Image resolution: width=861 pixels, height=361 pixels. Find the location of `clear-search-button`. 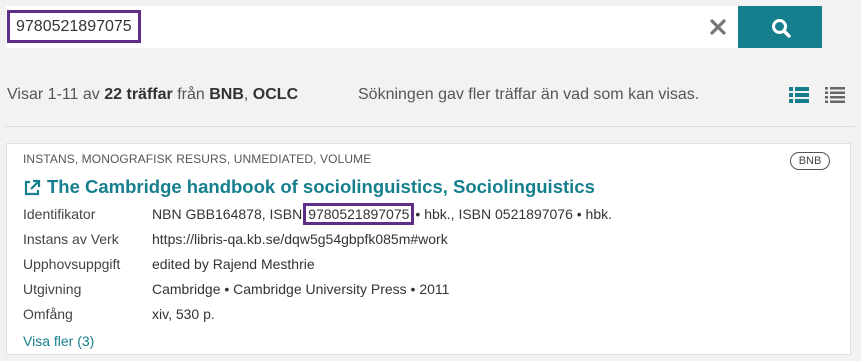

clear-search-button is located at coordinates (718, 27).